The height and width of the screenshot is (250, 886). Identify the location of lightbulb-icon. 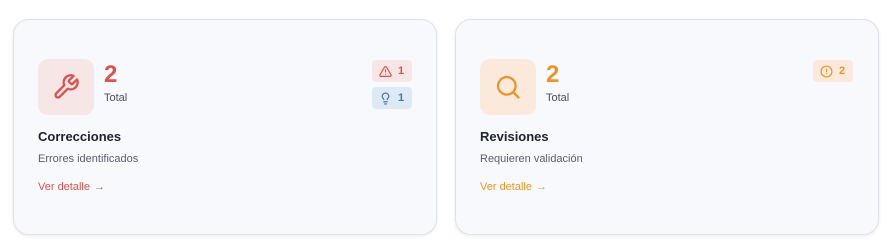
(385, 98).